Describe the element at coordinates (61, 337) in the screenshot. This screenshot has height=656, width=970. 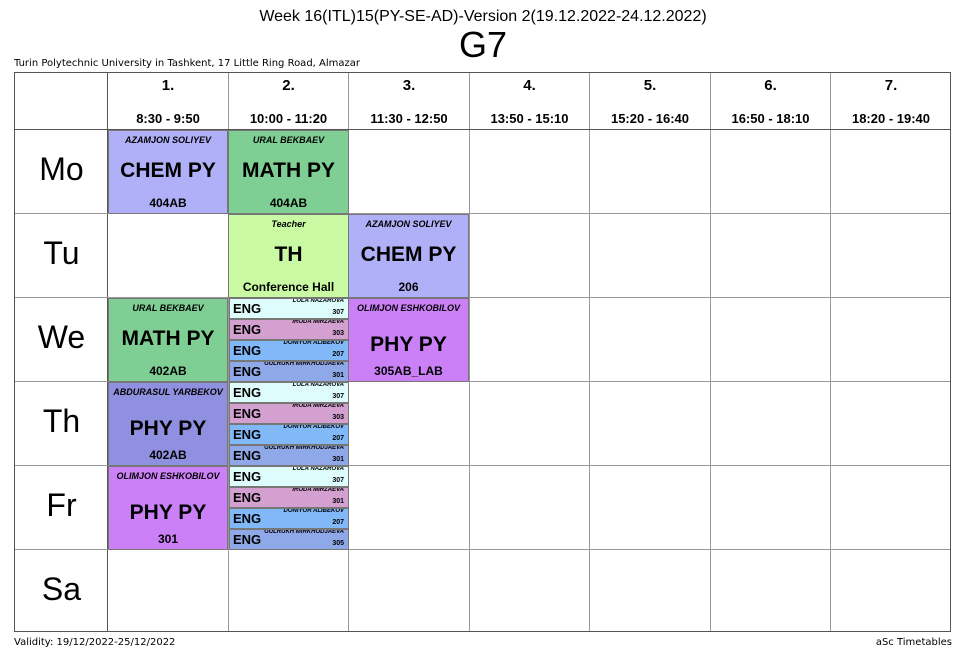
I see `day-label-we: We` at that location.